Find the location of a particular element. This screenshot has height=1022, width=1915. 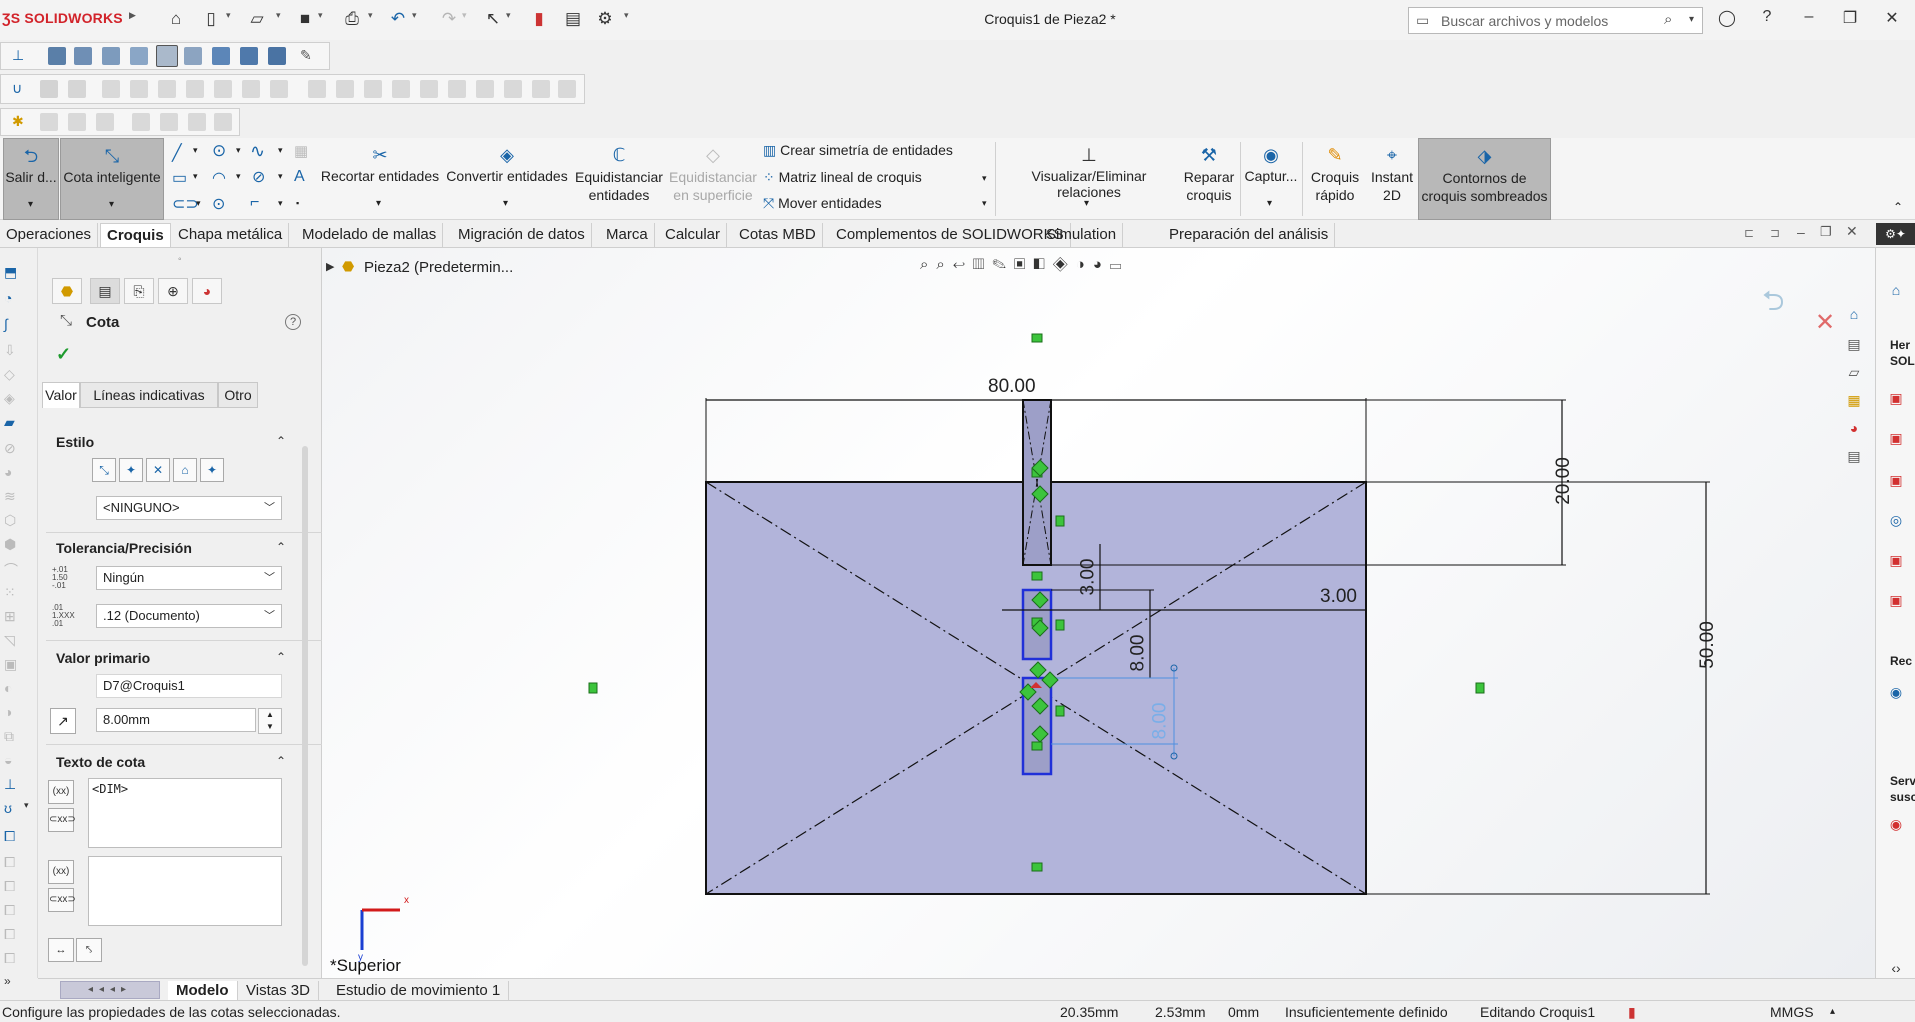

print-dropdown-icon: ▾ is located at coordinates (370, 15).